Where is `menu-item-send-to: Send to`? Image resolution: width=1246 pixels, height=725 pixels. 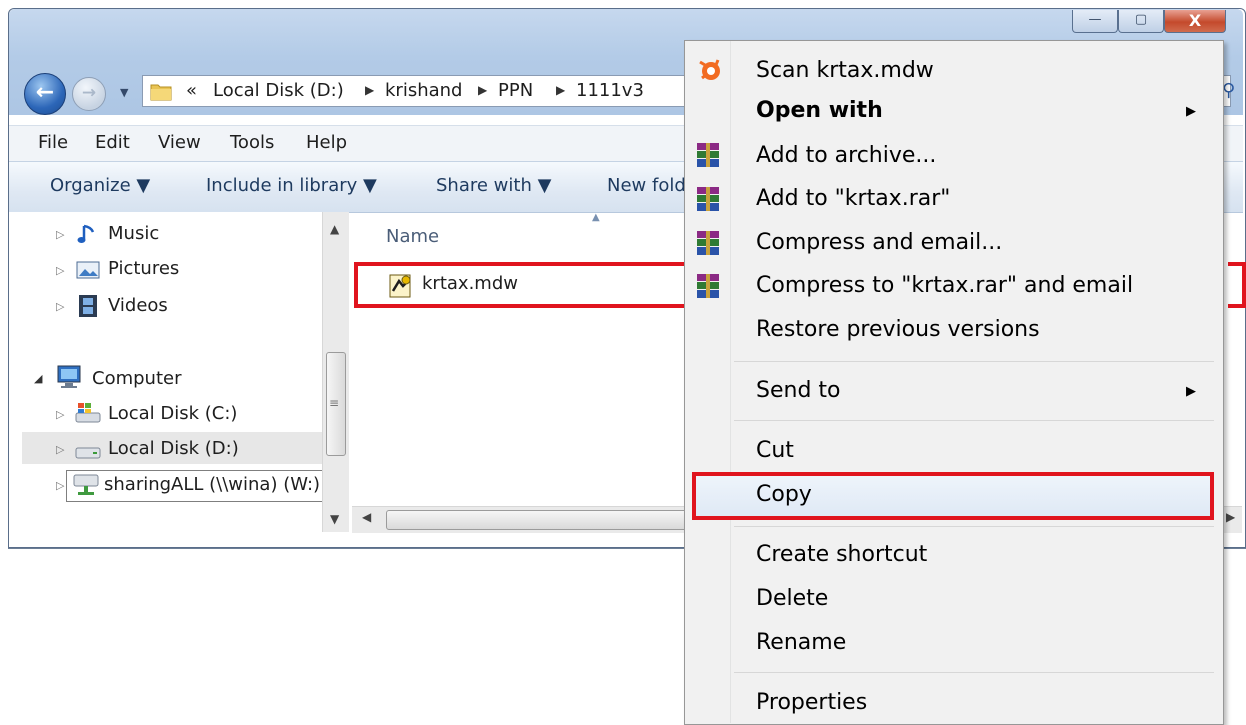
menu-item-send-to: Send to is located at coordinates (798, 390).